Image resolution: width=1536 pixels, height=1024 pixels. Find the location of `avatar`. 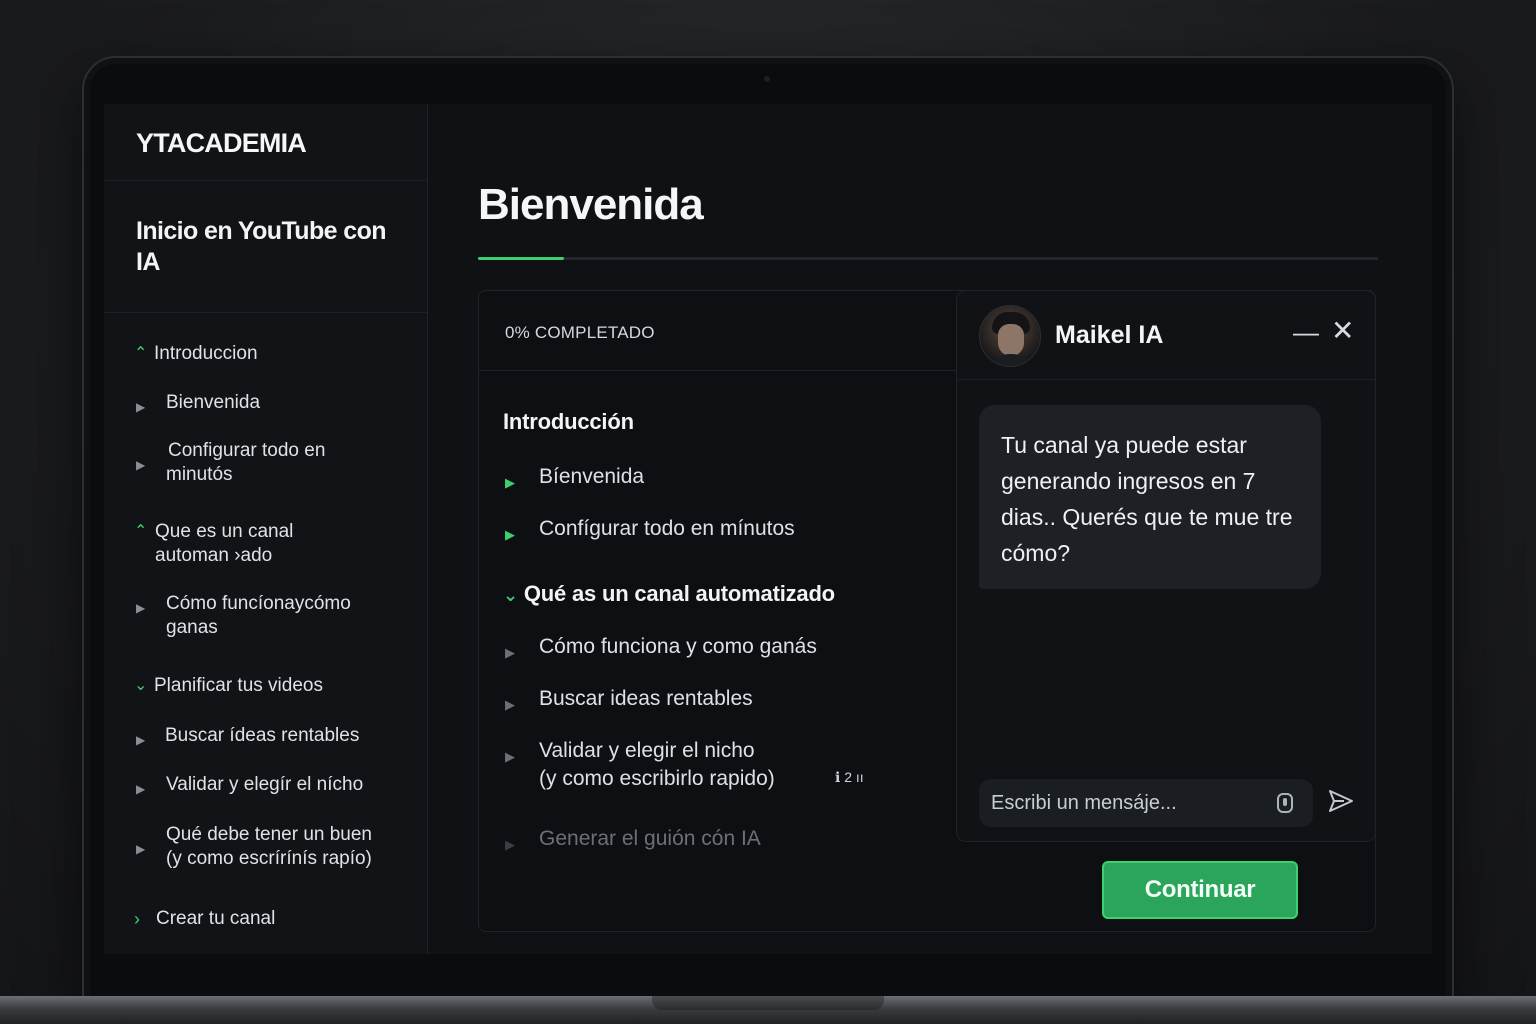

avatar is located at coordinates (1010, 336).